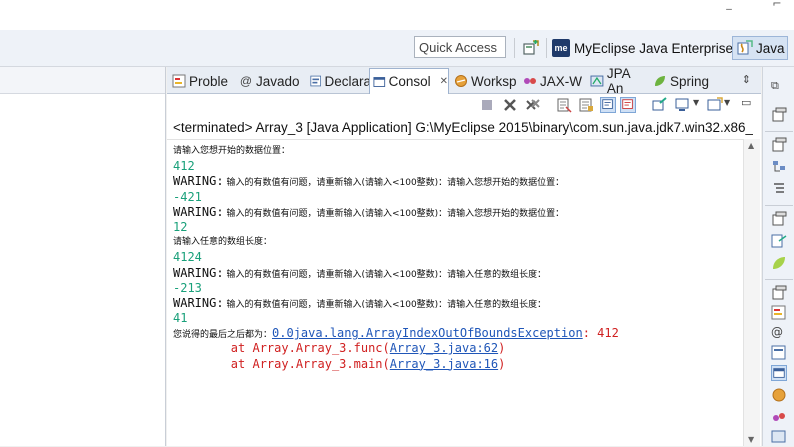 This screenshot has height=447, width=794. I want to click on console-user-input: 412, so click(184, 166).